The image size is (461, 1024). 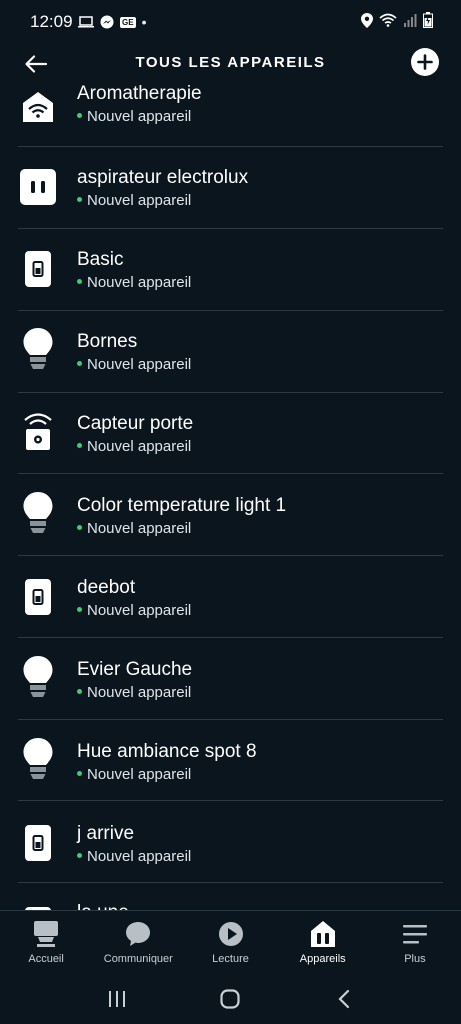 I want to click on plus-icon, so click(x=425, y=62).